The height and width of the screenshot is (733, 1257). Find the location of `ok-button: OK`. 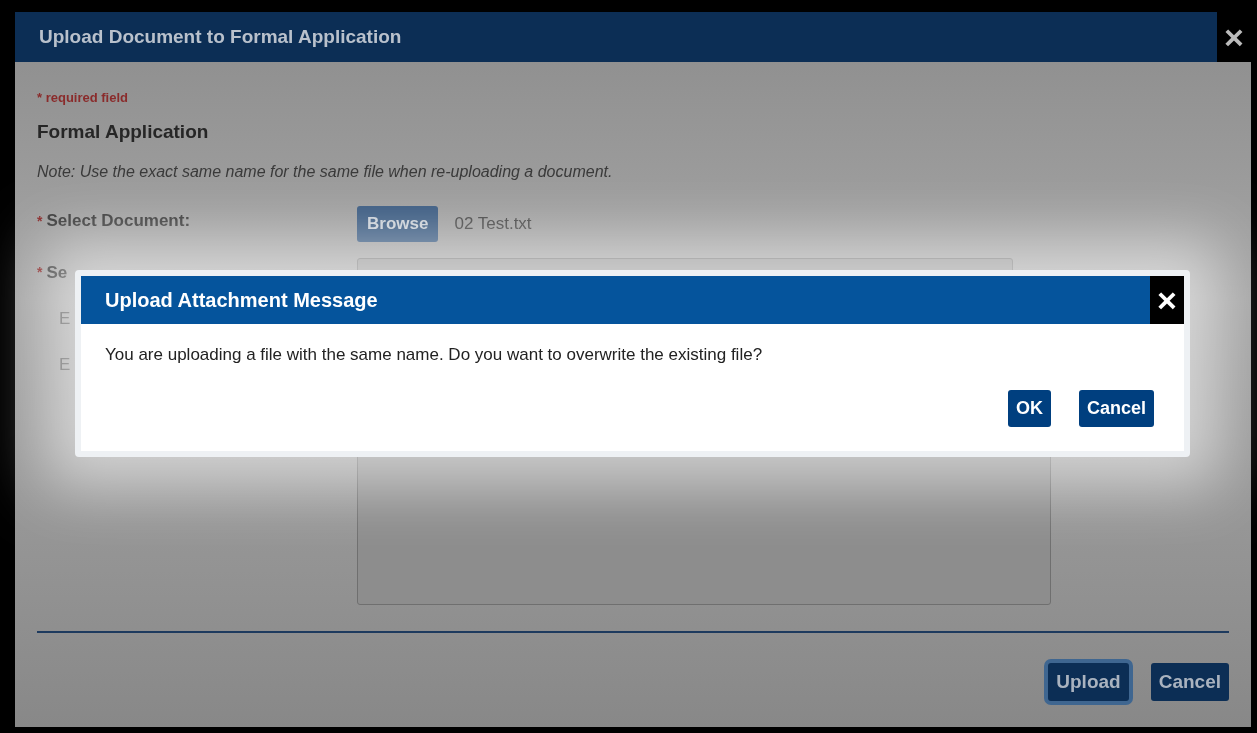

ok-button: OK is located at coordinates (1029, 408).